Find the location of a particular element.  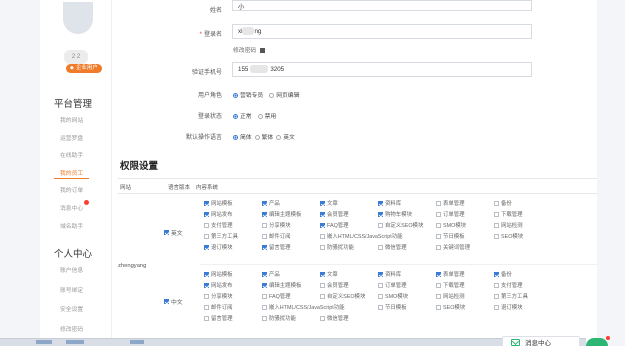

language-option-3: 英文 is located at coordinates (285, 136).